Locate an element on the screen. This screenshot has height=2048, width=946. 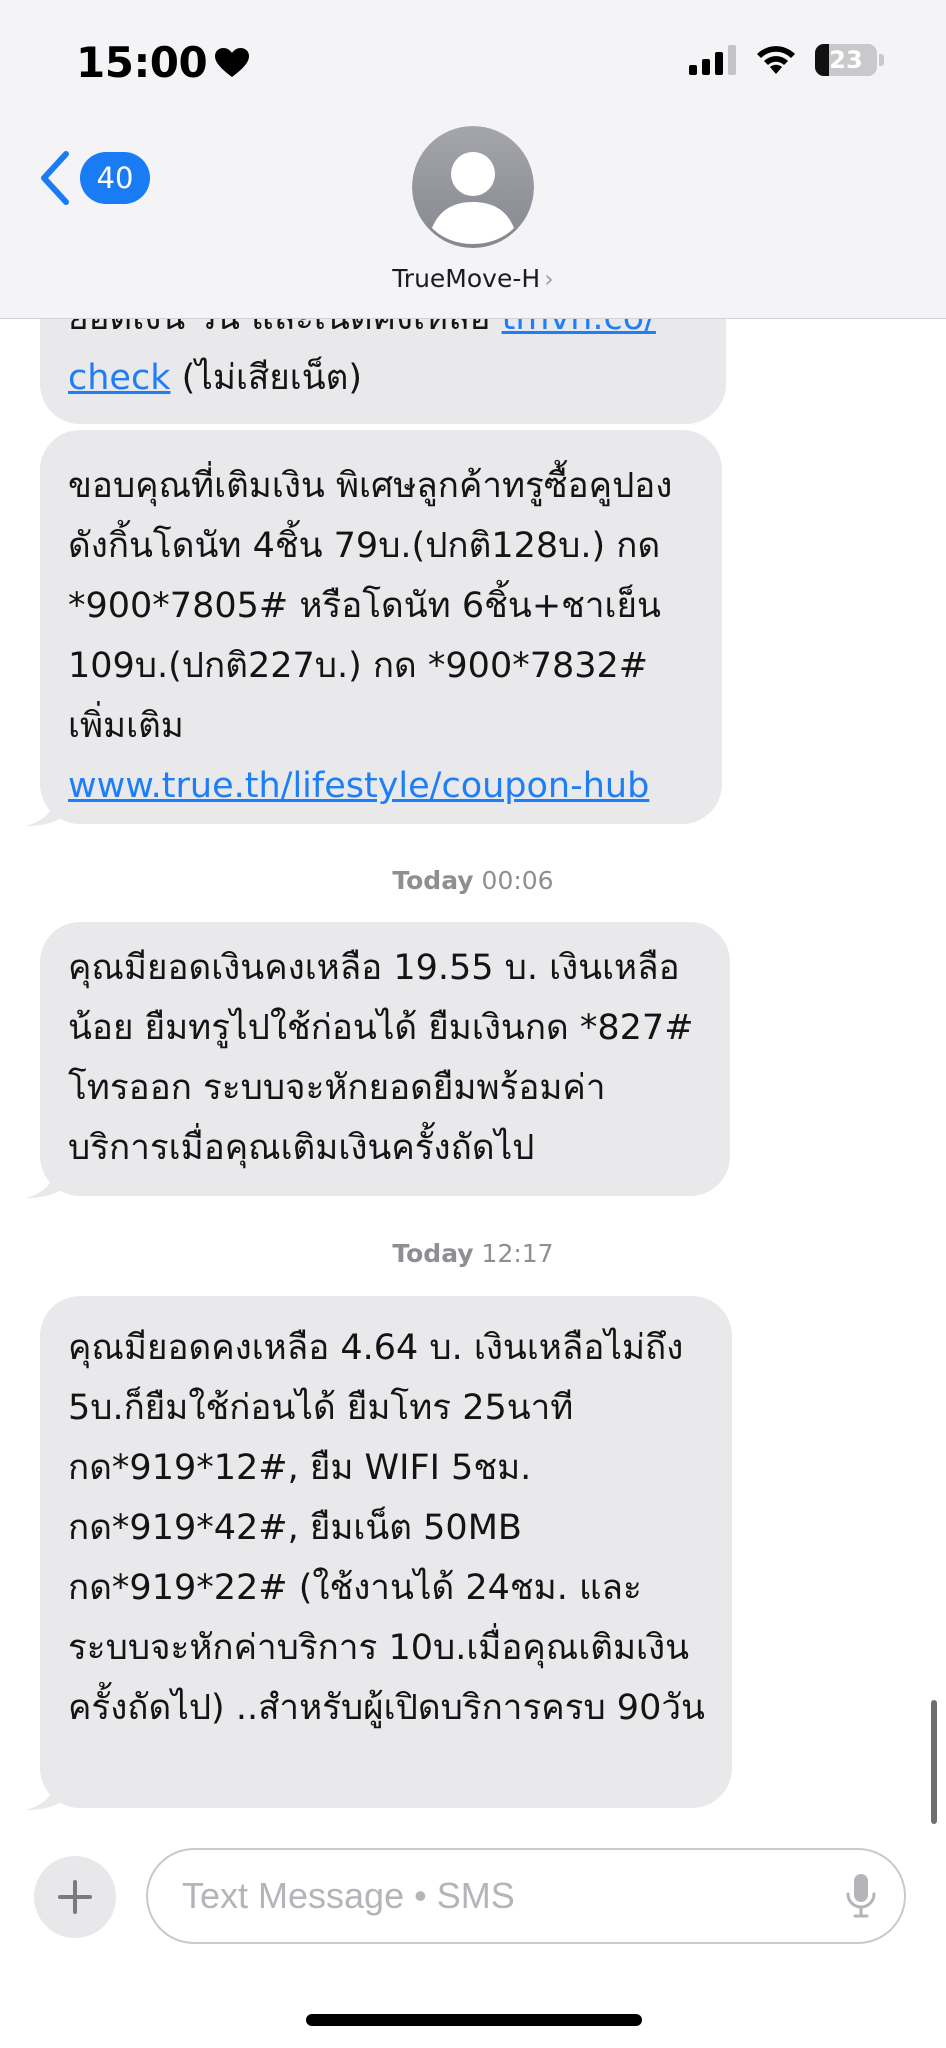
contact-name: TrueMove-H › is located at coordinates (473, 278).